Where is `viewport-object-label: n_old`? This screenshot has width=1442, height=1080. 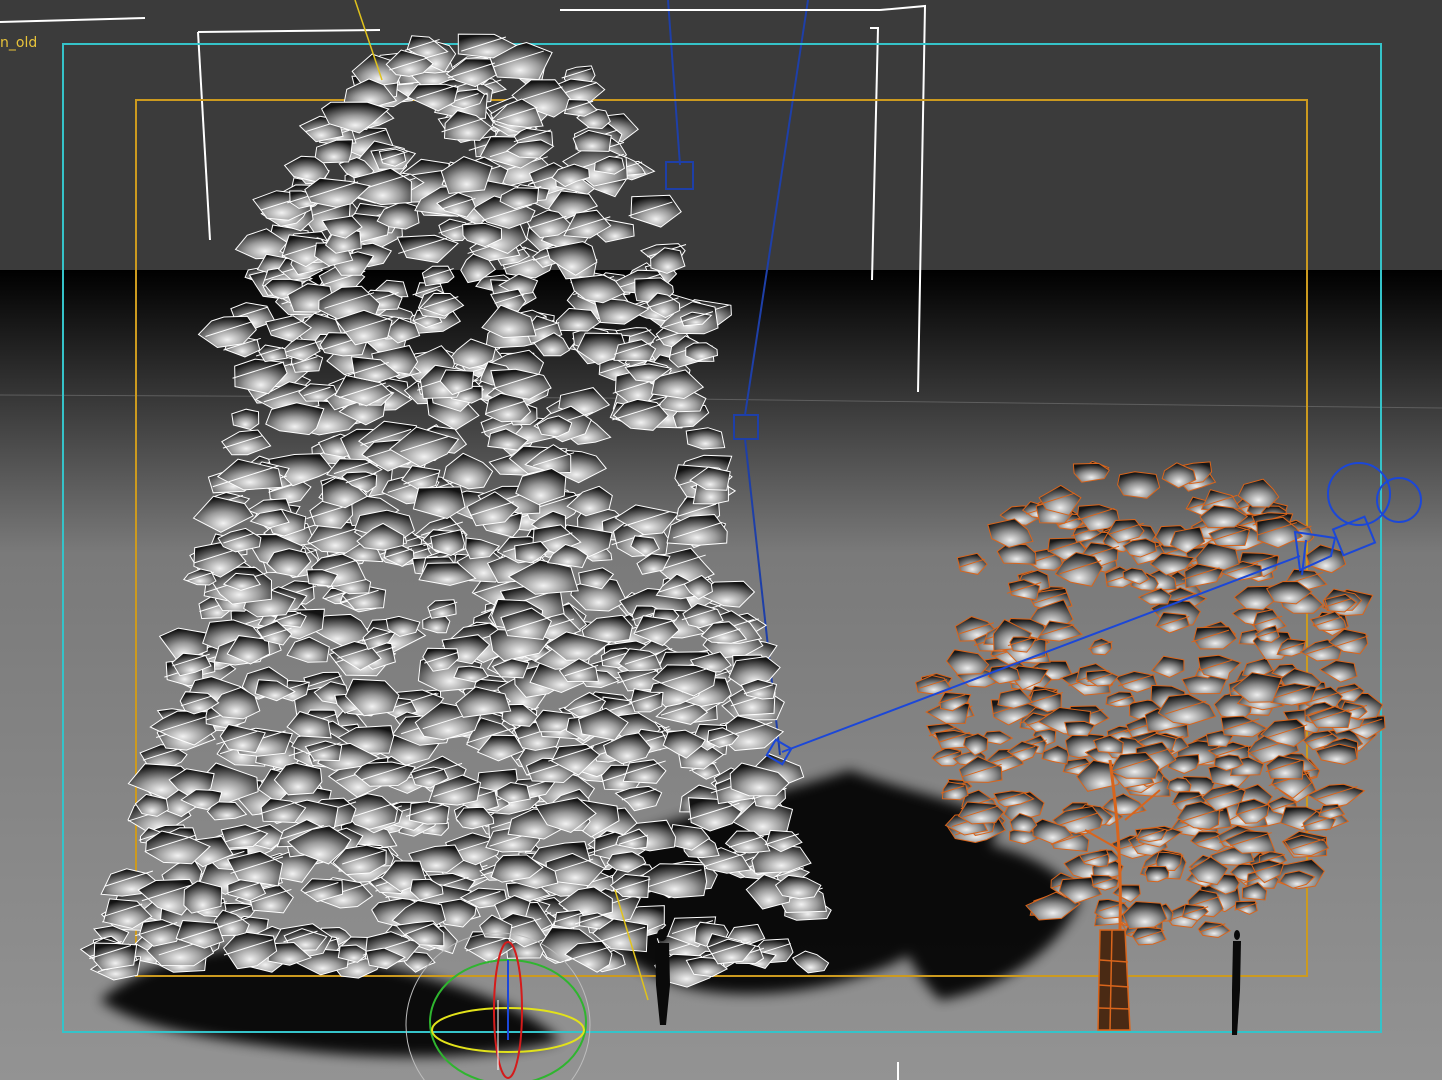 viewport-object-label: n_old is located at coordinates (19, 43).